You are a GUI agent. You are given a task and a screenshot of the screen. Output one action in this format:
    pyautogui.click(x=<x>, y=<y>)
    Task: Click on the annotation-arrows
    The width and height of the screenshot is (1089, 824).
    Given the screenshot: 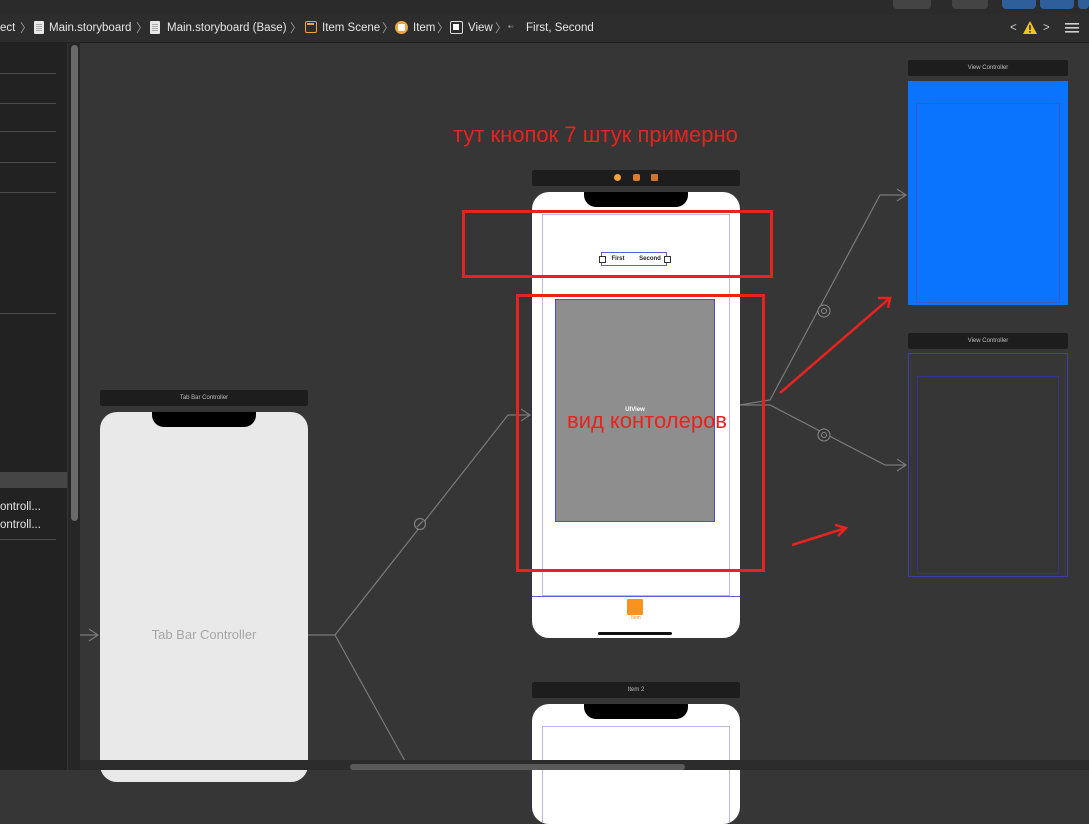 What is the action you would take?
    pyautogui.click(x=835, y=421)
    